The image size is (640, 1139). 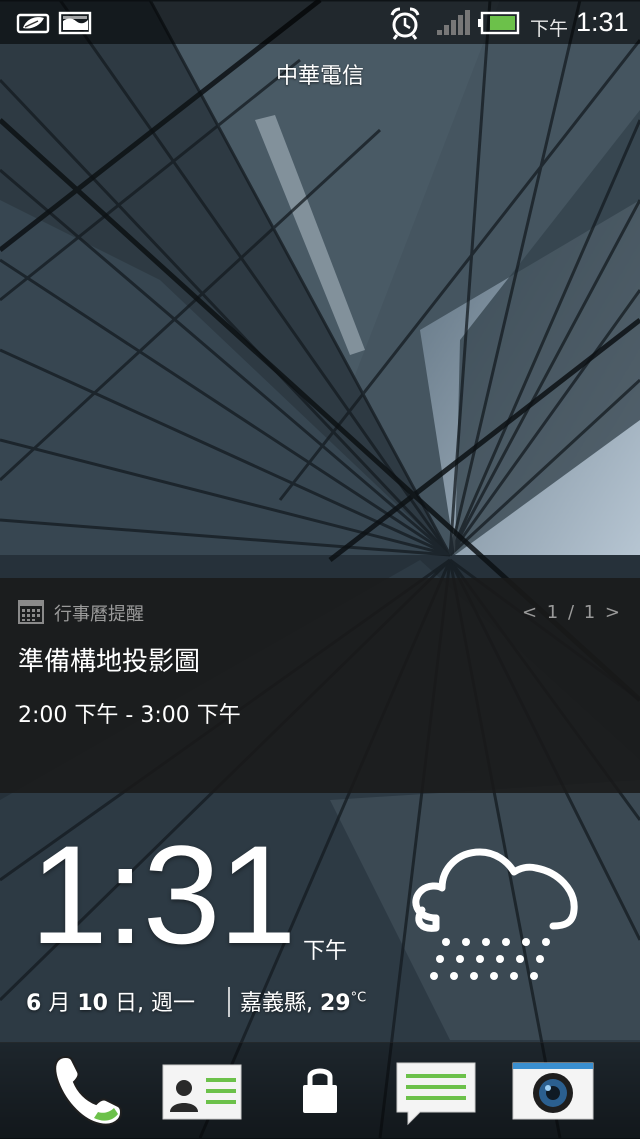 What do you see at coordinates (499, 23) in the screenshot?
I see `battery-icon` at bounding box center [499, 23].